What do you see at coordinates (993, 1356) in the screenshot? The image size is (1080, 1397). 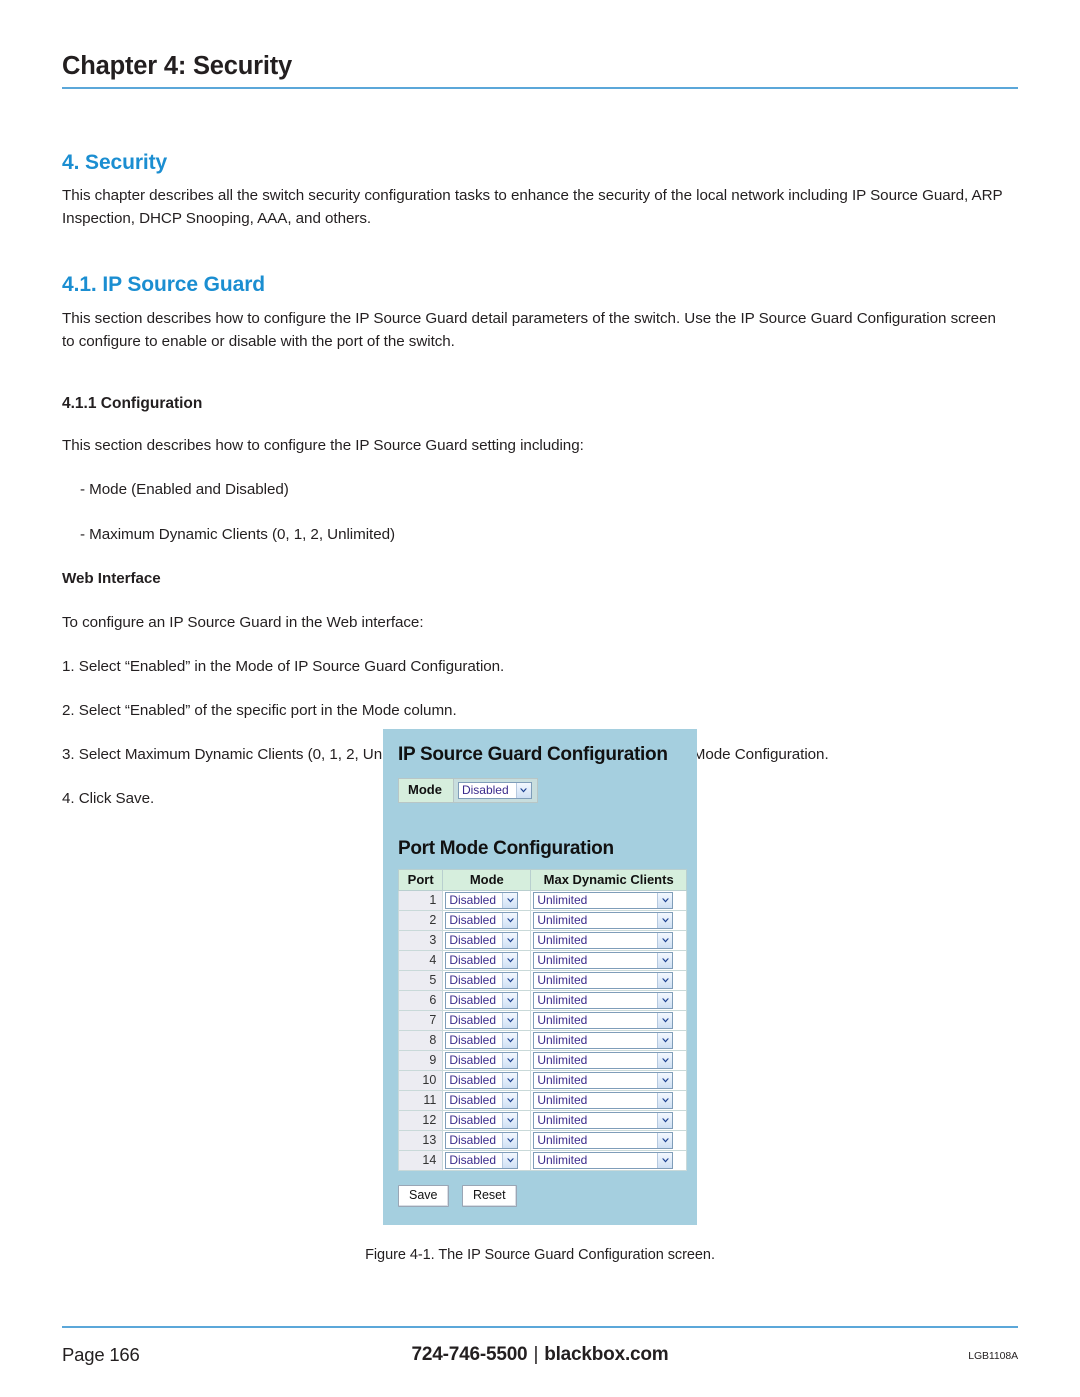 I see `footer-product-code: LGB1108A` at bounding box center [993, 1356].